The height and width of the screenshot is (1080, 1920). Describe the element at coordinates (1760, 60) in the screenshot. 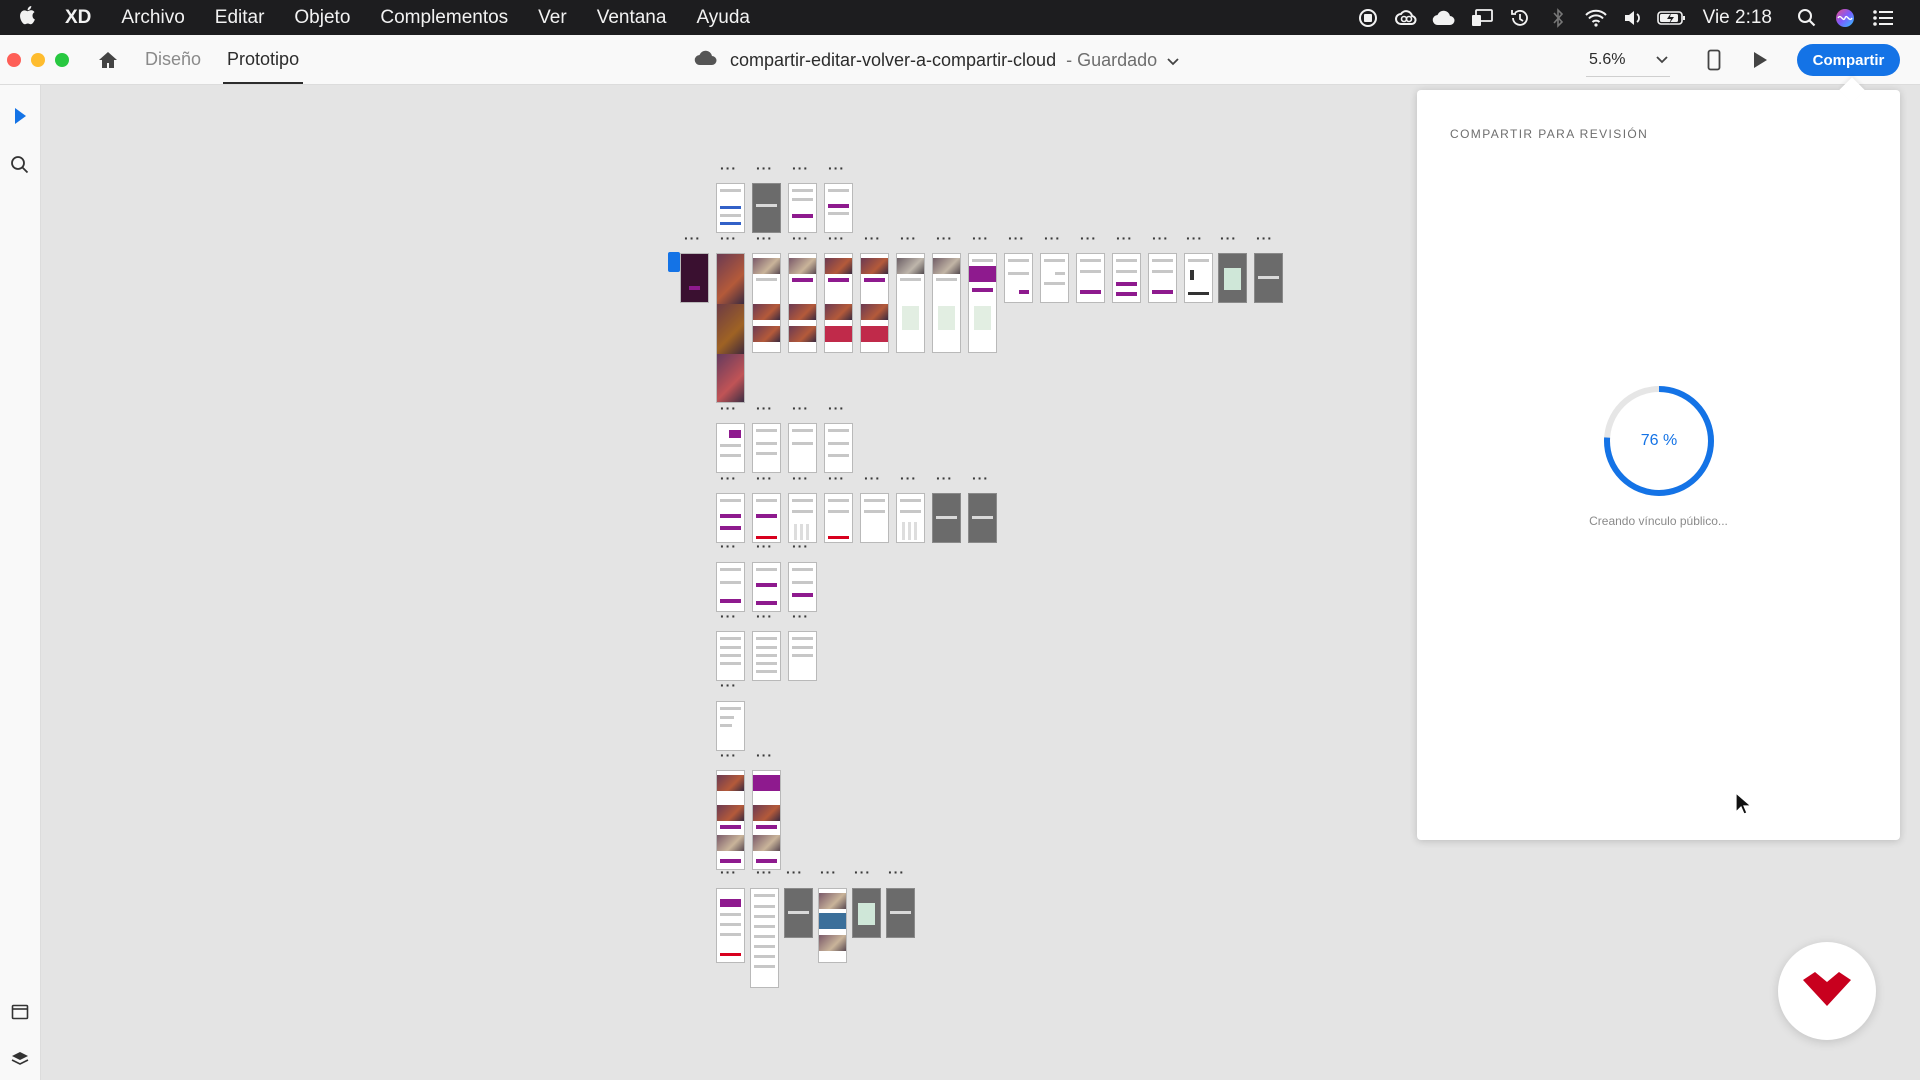

I see `play-icon` at that location.